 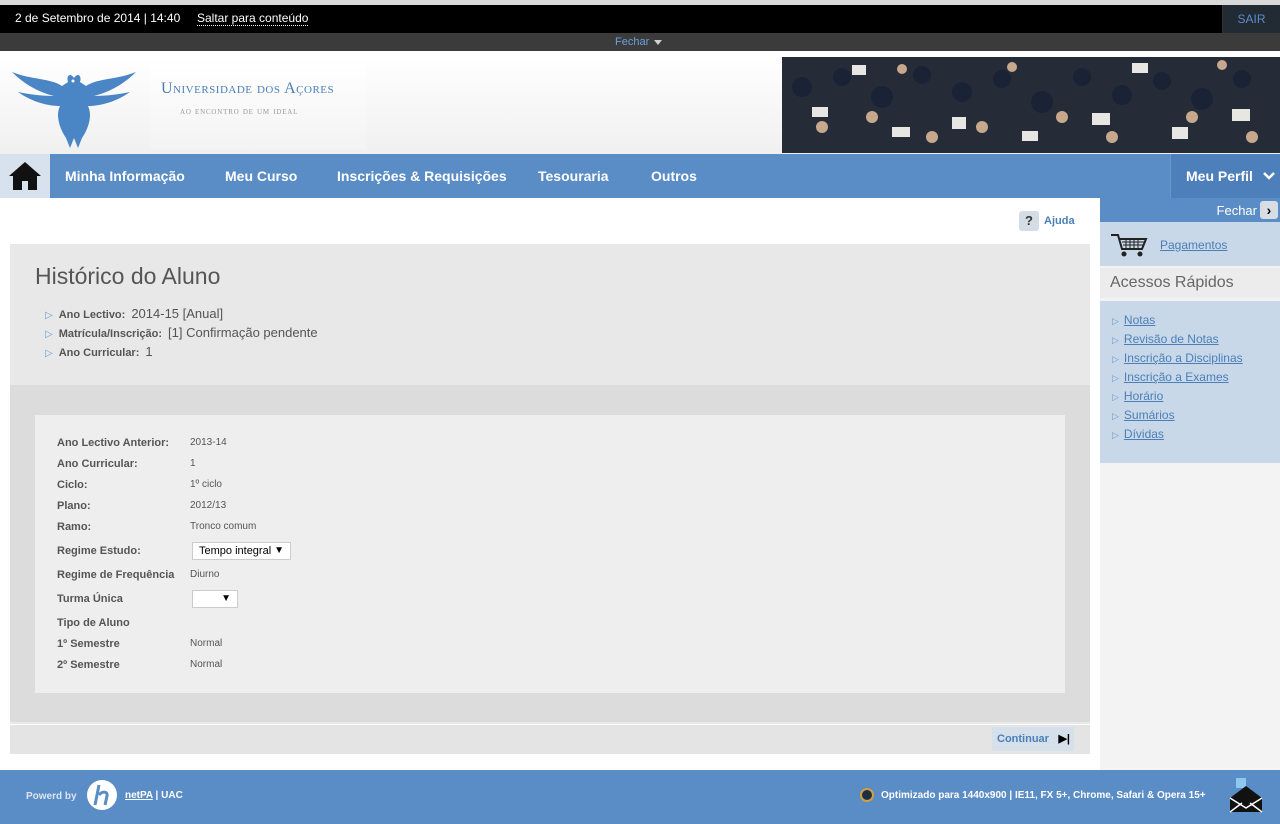 I want to click on nav-item-minha-informacao: Minha Informação, so click(x=125, y=176).